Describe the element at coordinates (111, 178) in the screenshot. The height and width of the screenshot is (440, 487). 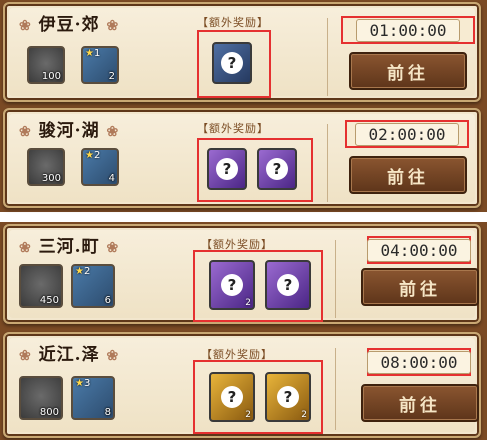
I see `painting-quantity: 4` at that location.